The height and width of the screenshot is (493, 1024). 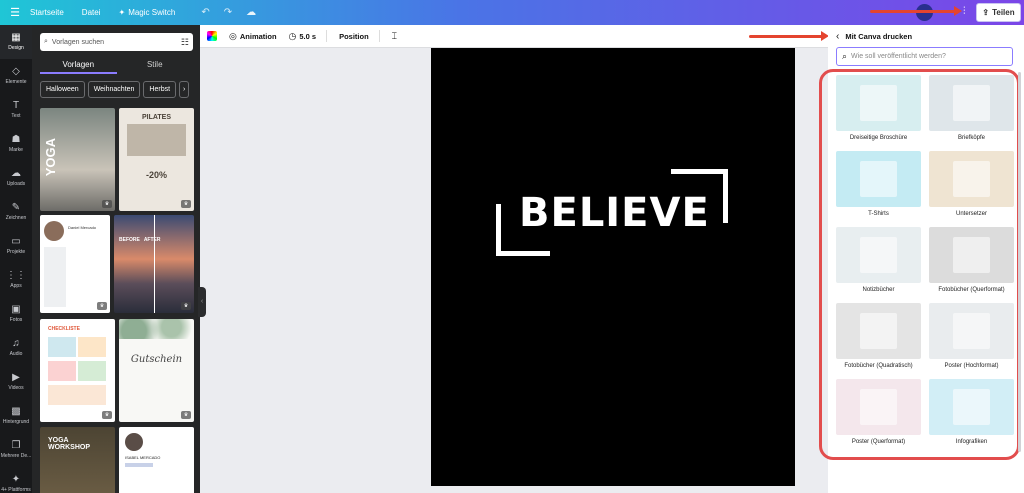 I want to click on rail-label: Projekte, so click(x=16, y=252).